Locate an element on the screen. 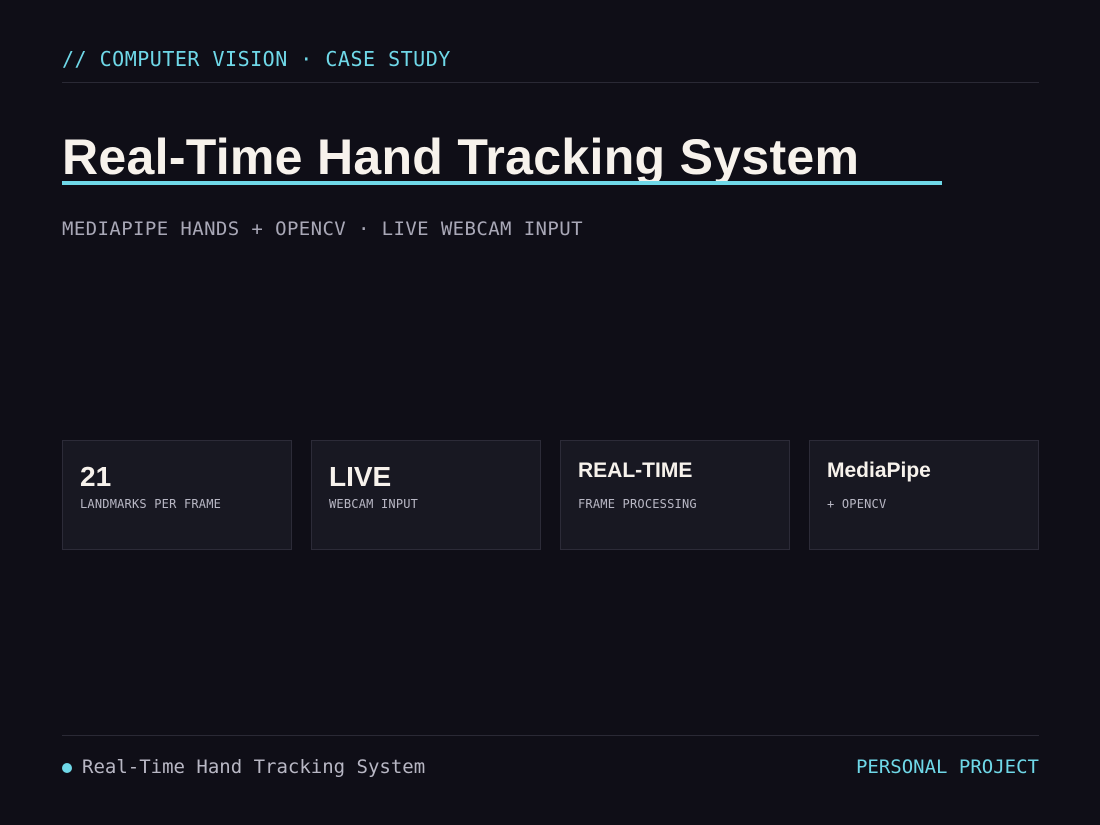 Image resolution: width=1100 pixels, height=825 pixels. title-underline is located at coordinates (502, 183).